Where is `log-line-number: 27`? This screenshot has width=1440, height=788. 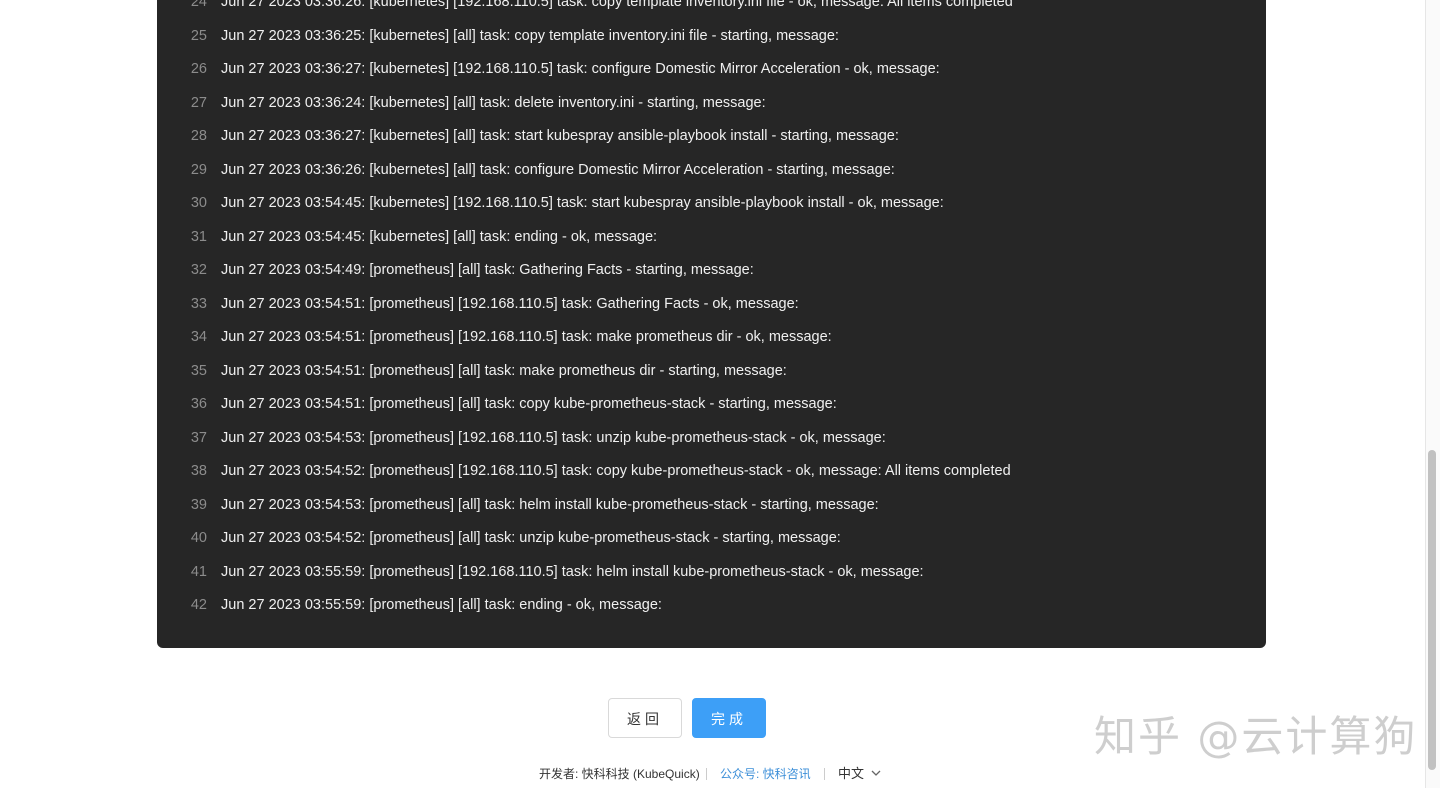 log-line-number: 27 is located at coordinates (198, 102).